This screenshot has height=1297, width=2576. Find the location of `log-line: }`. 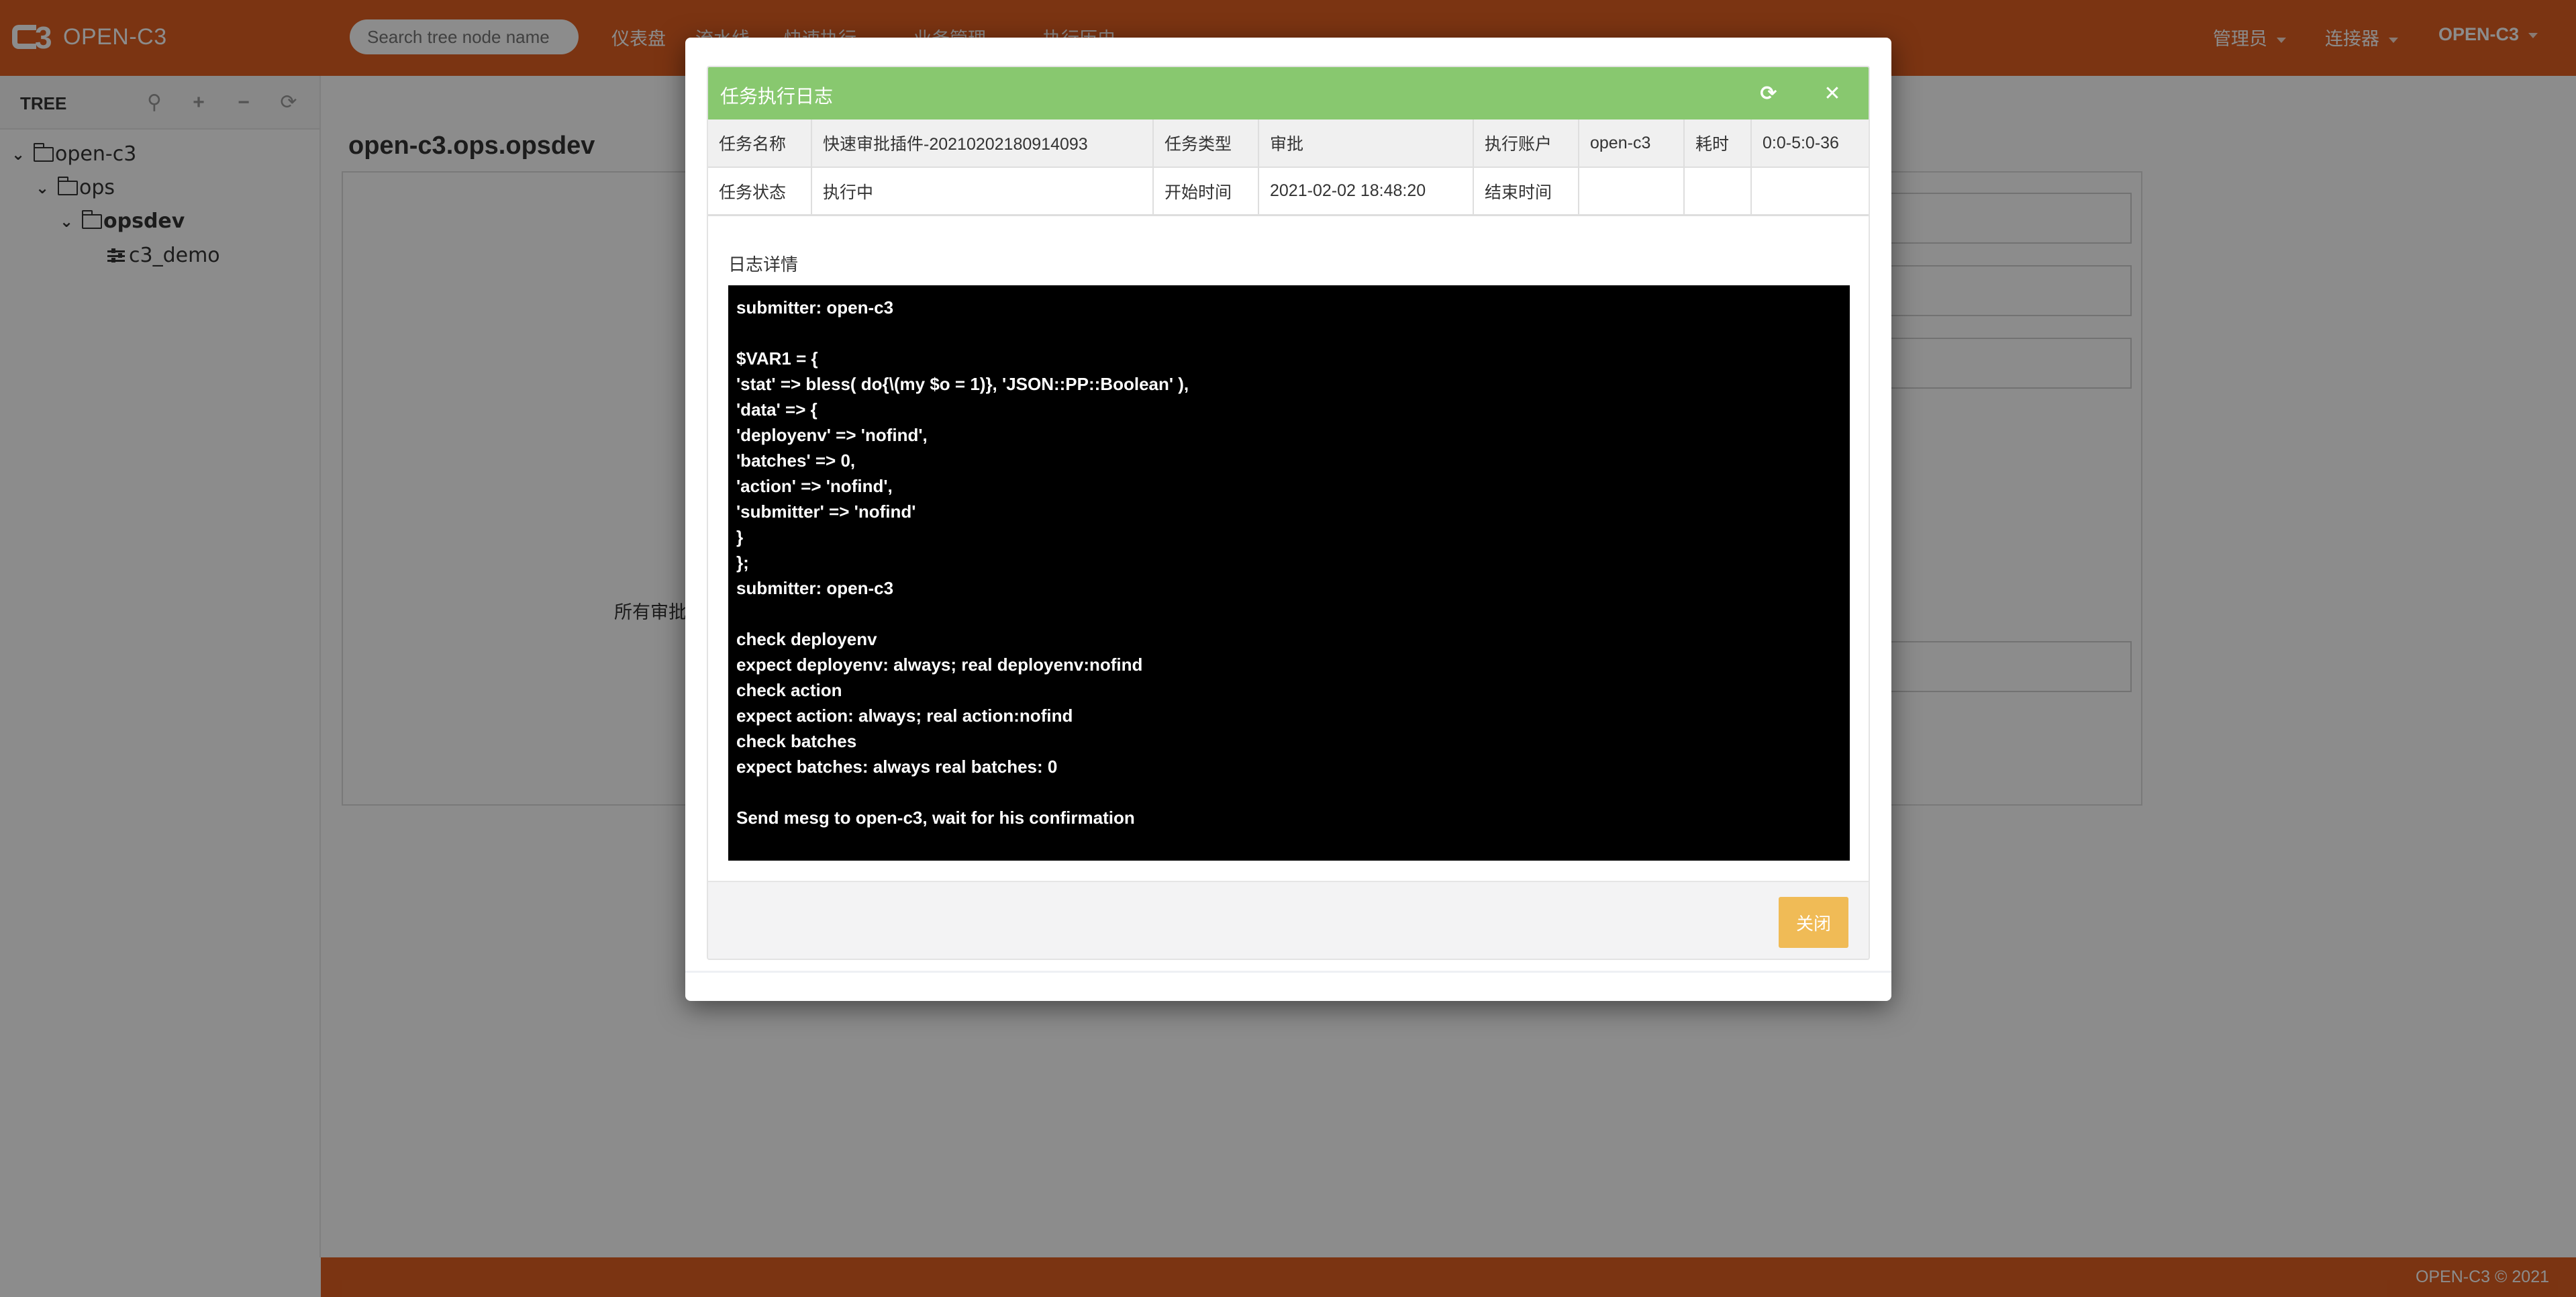

log-line: } is located at coordinates (740, 537).